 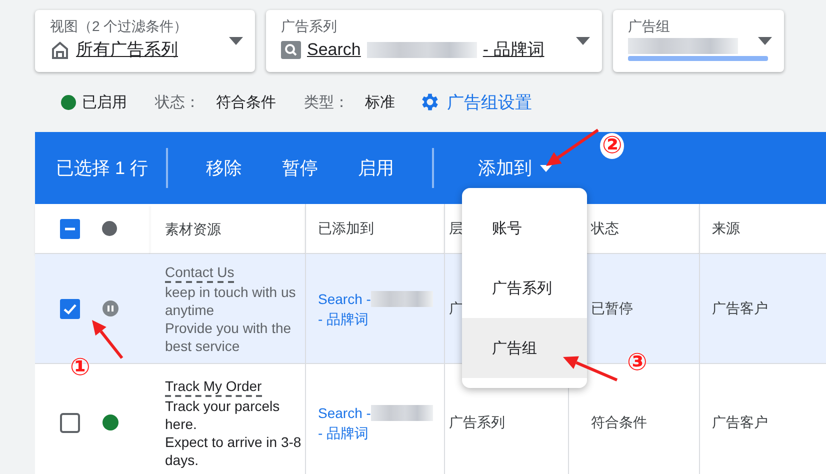 What do you see at coordinates (326, 102) in the screenshot?
I see `field-label: 类型：` at bounding box center [326, 102].